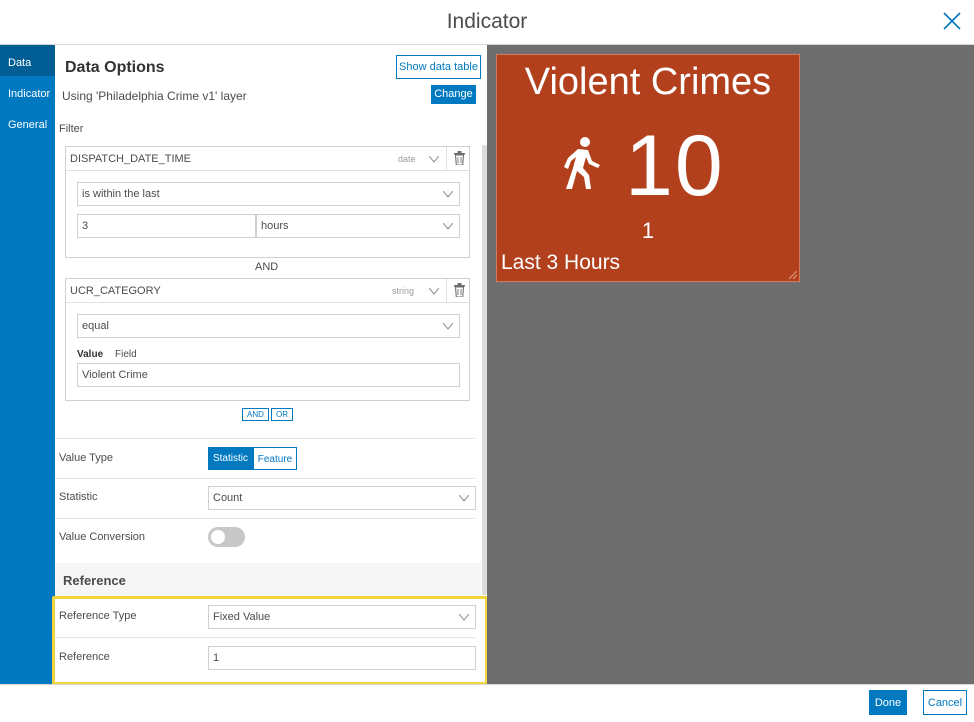 This screenshot has height=722, width=974. What do you see at coordinates (27, 122) in the screenshot?
I see `nav-item-general: General` at bounding box center [27, 122].